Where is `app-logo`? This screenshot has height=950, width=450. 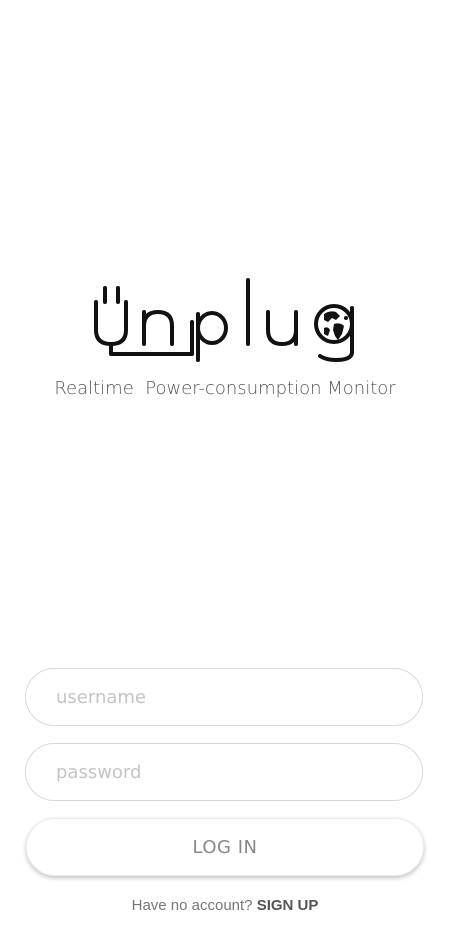 app-logo is located at coordinates (228, 318).